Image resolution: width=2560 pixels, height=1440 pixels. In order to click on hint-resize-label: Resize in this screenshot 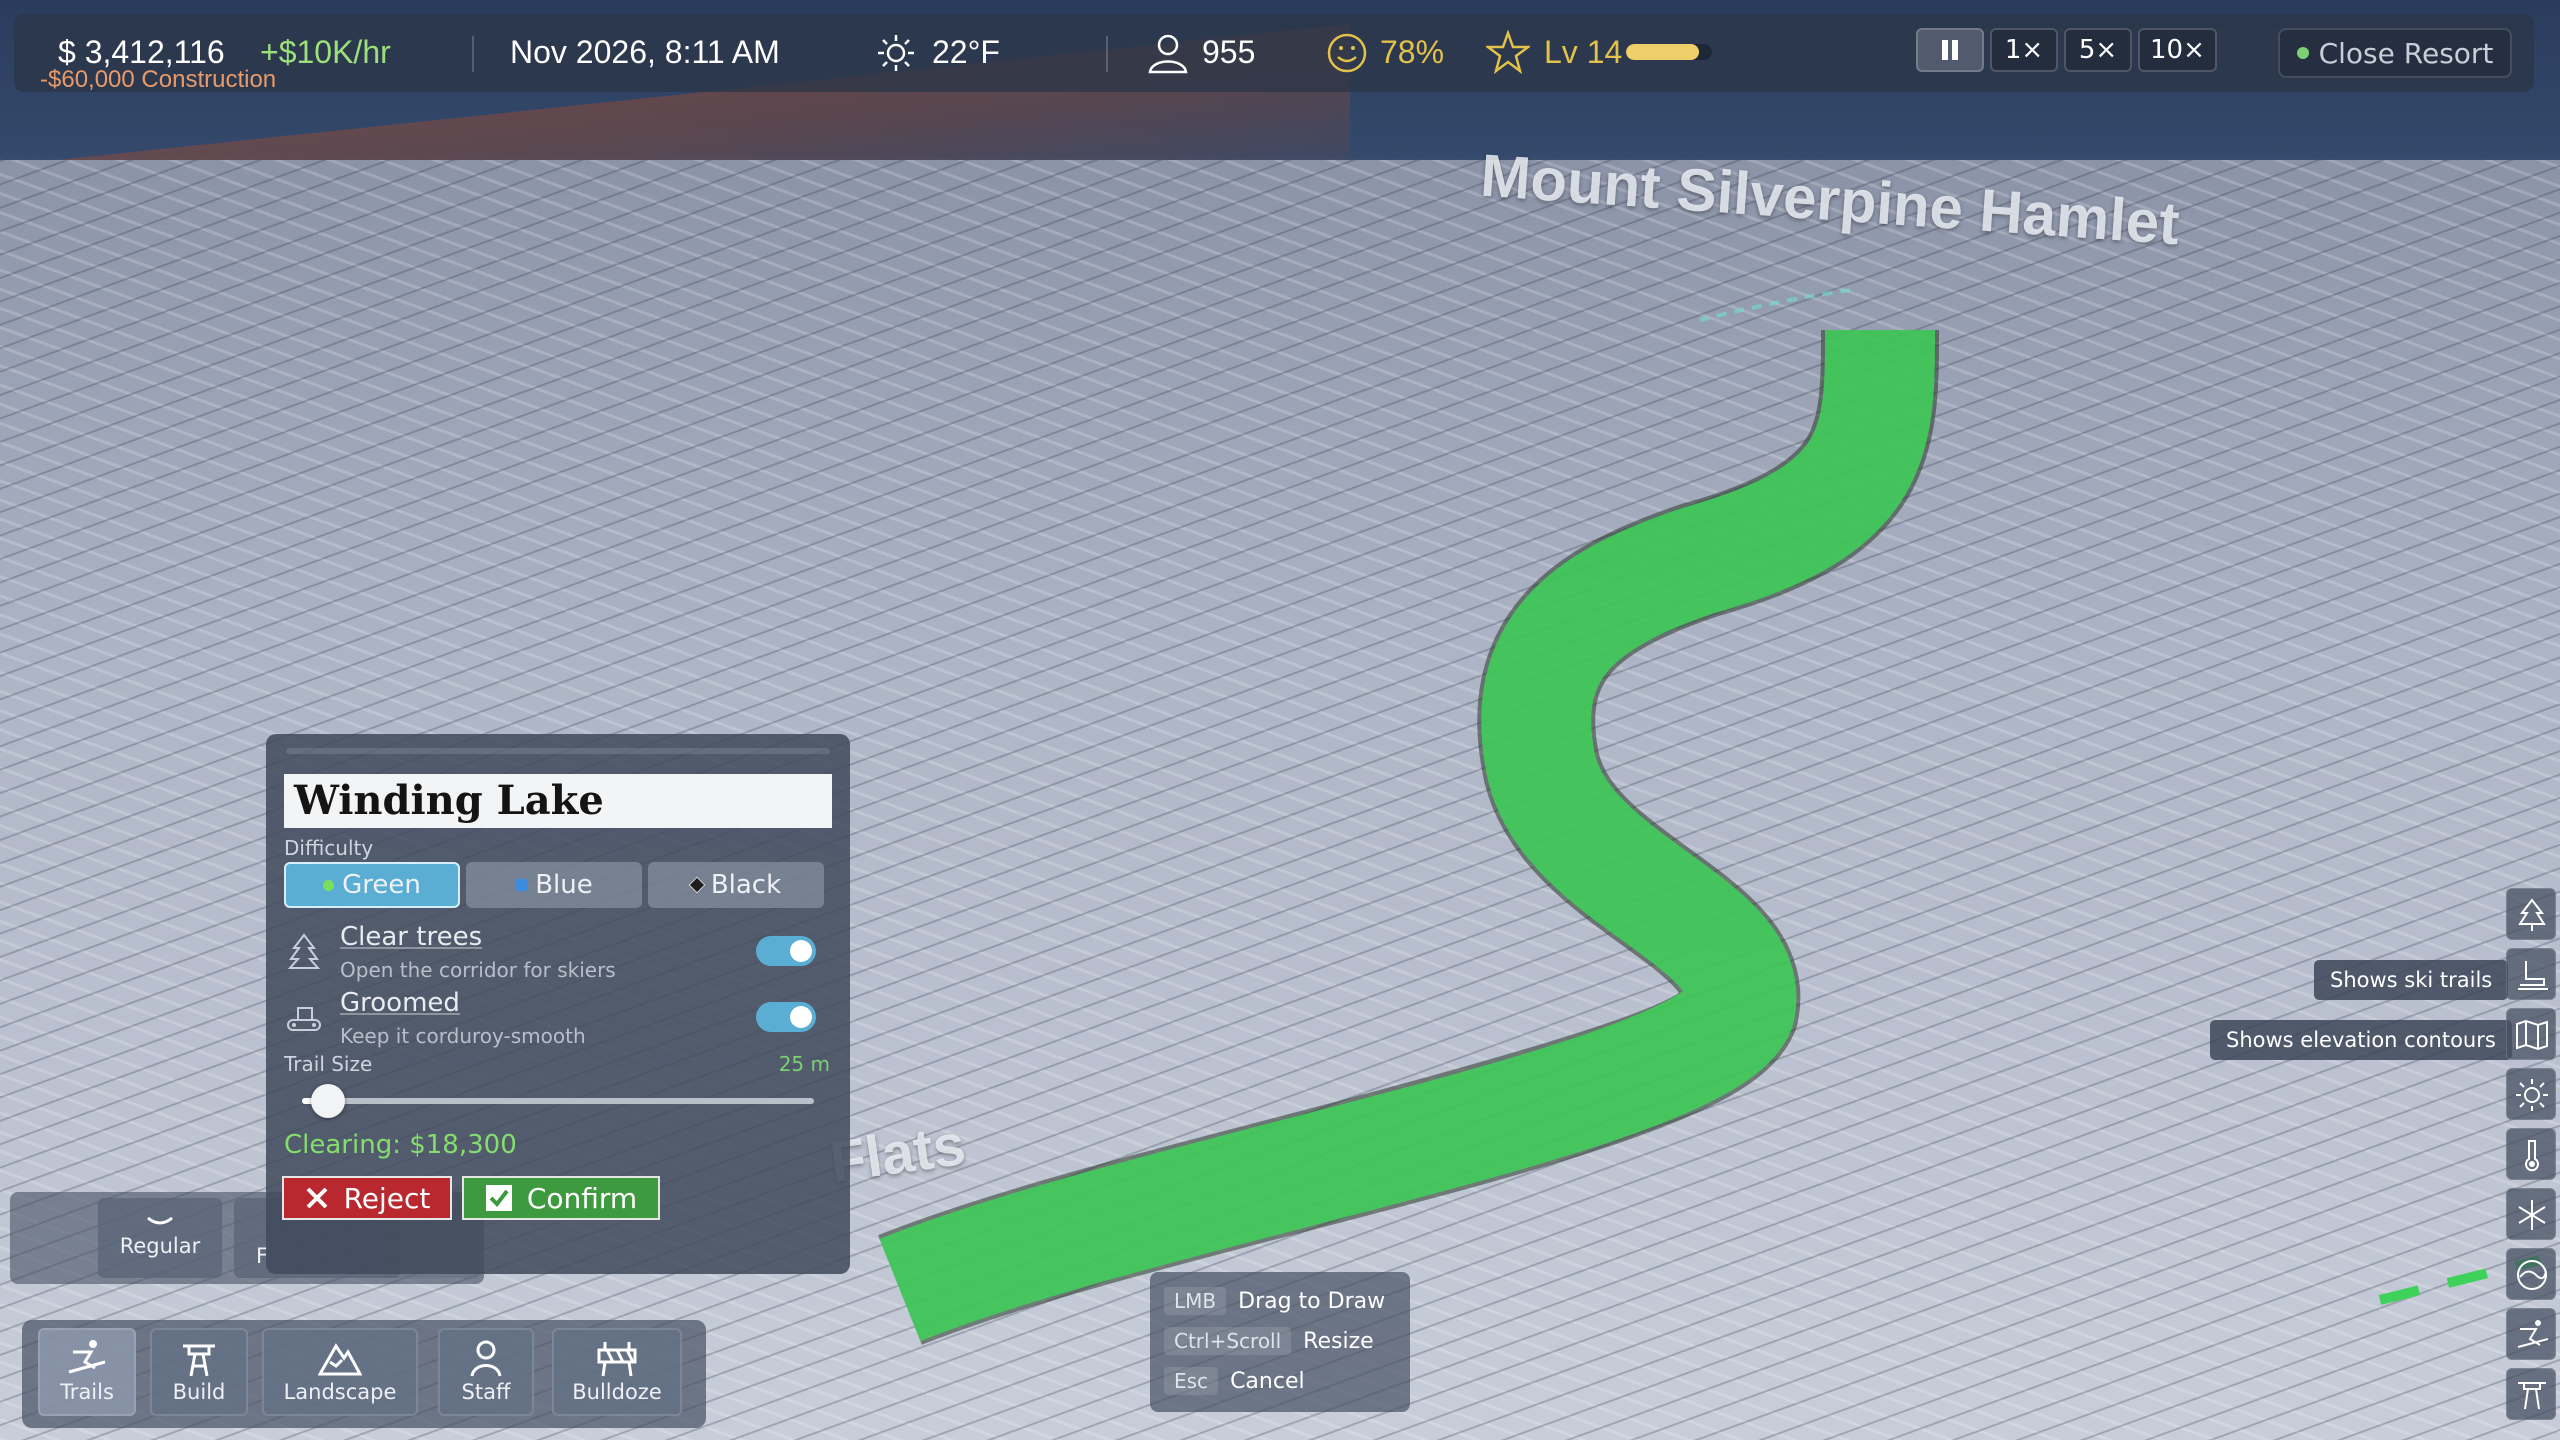, I will do `click(1338, 1341)`.